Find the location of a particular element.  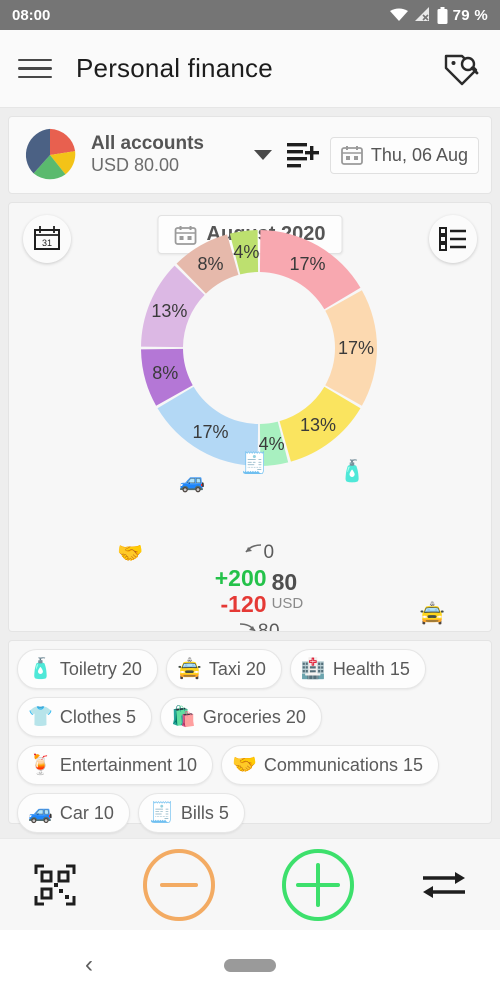

legend-chip: 👕 Clothes 5 is located at coordinates (84, 717).